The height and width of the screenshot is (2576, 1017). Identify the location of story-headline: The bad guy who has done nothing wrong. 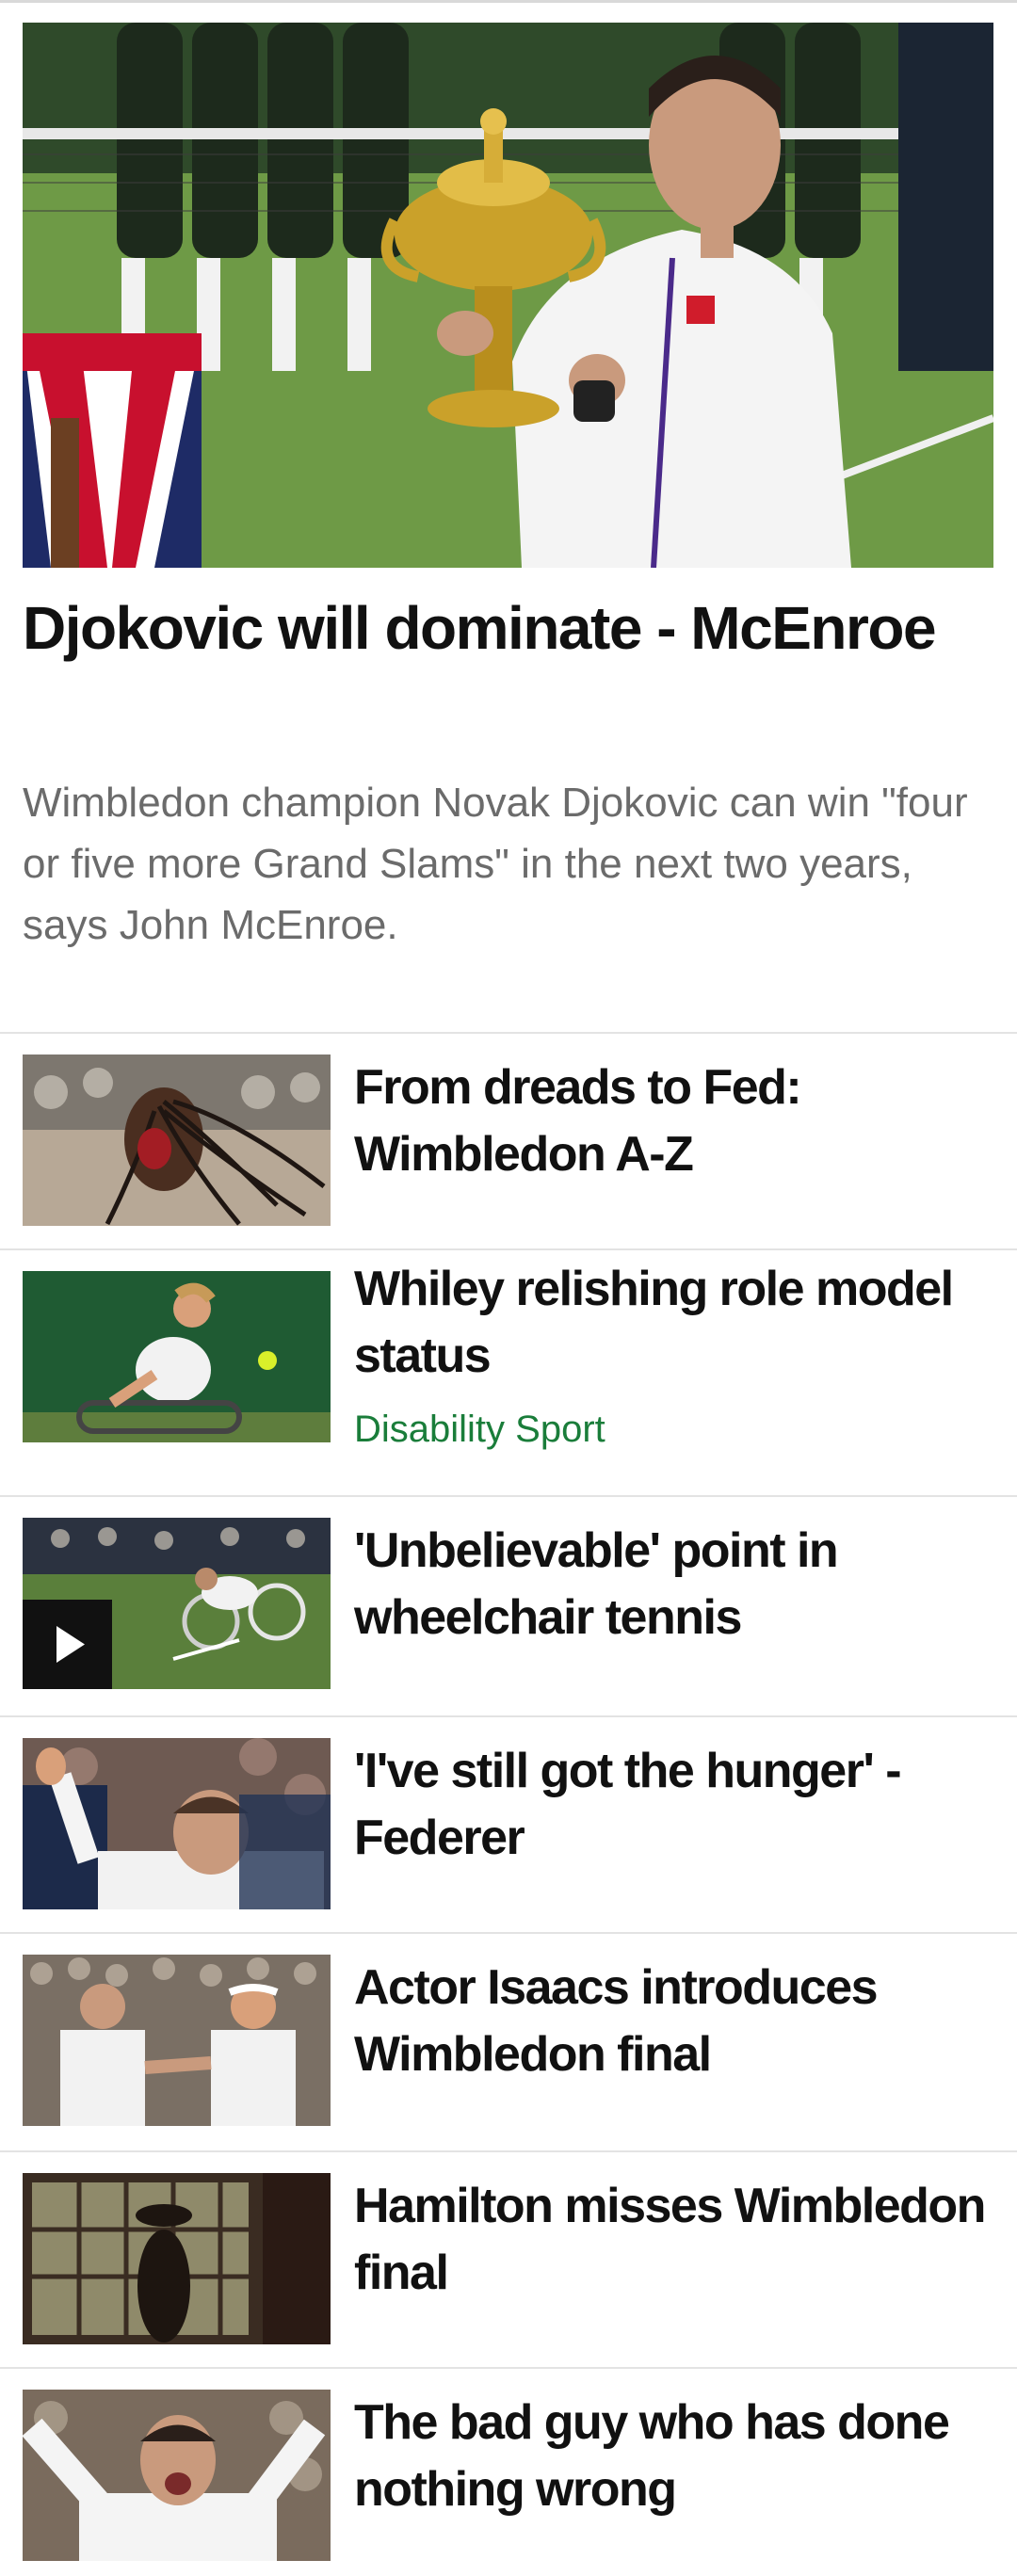
(670, 2456).